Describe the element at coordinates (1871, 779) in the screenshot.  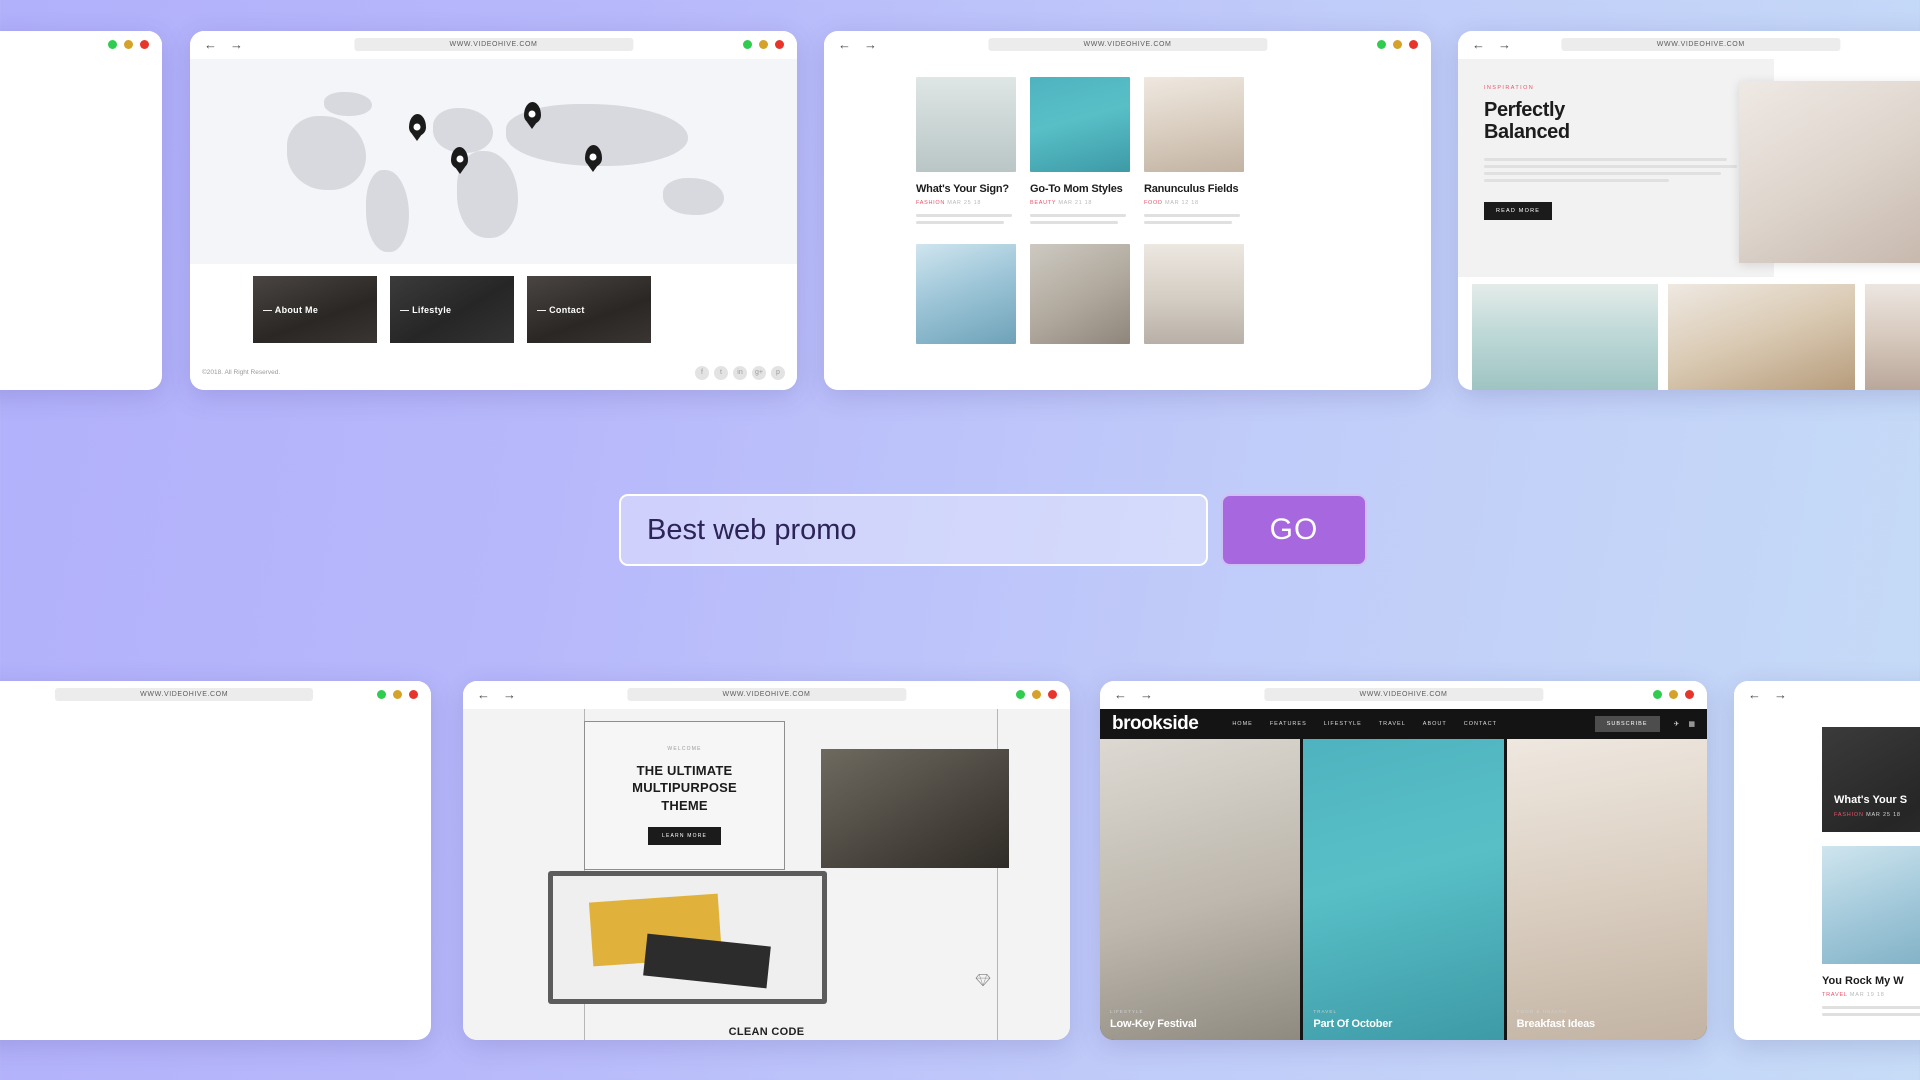
I see `blog-hero-card: What's Your S FASHION MAR 25 18` at that location.